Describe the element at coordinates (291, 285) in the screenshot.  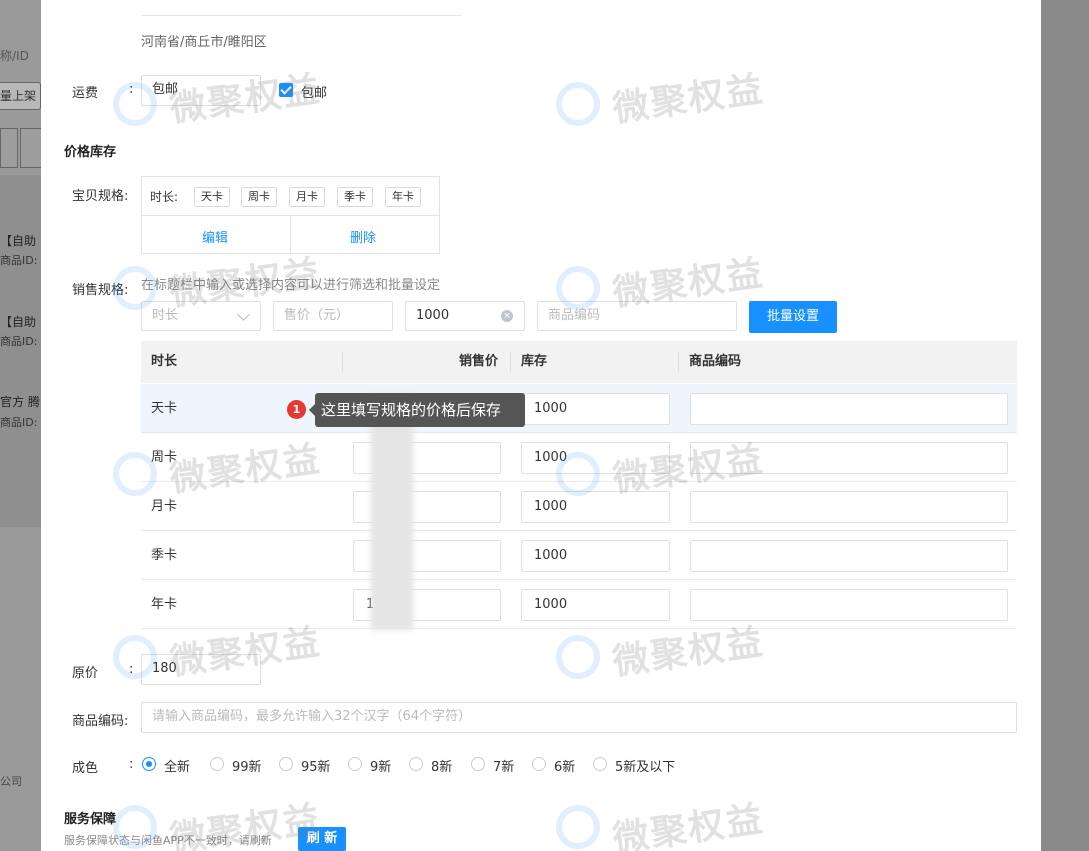
I see `sales-spec-hint: 在标题栏中输入或选择内容可以进行筛选和批量设定` at that location.